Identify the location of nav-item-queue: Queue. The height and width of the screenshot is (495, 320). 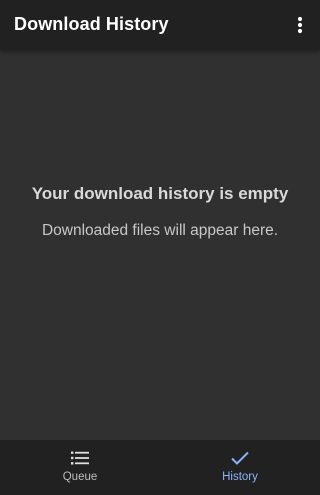
(80, 467).